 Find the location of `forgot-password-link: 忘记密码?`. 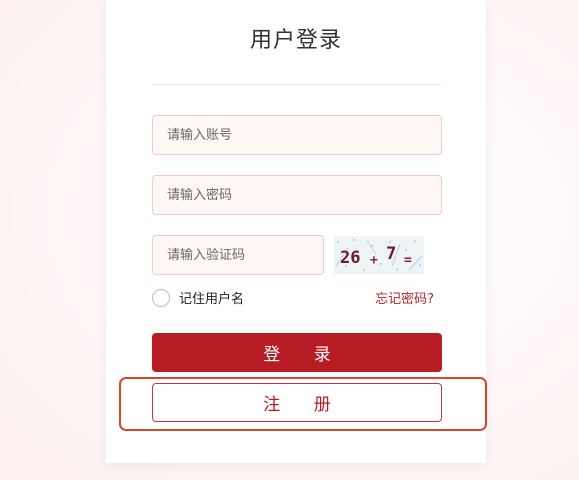

forgot-password-link: 忘记密码? is located at coordinates (404, 297).